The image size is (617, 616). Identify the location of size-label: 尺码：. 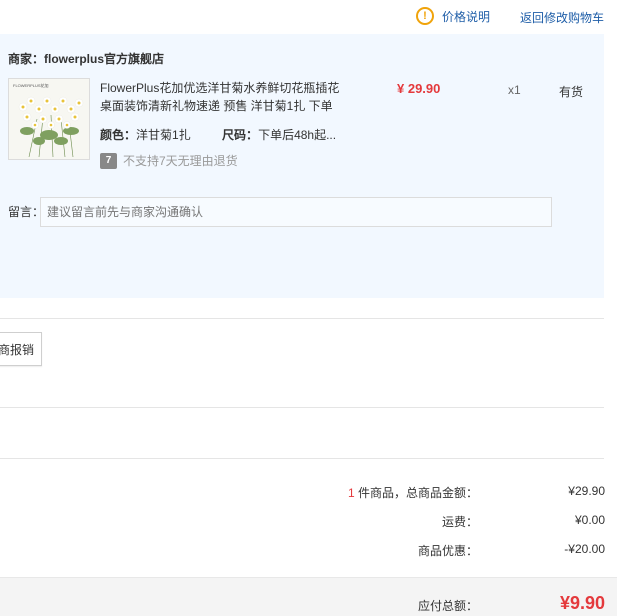
(240, 135).